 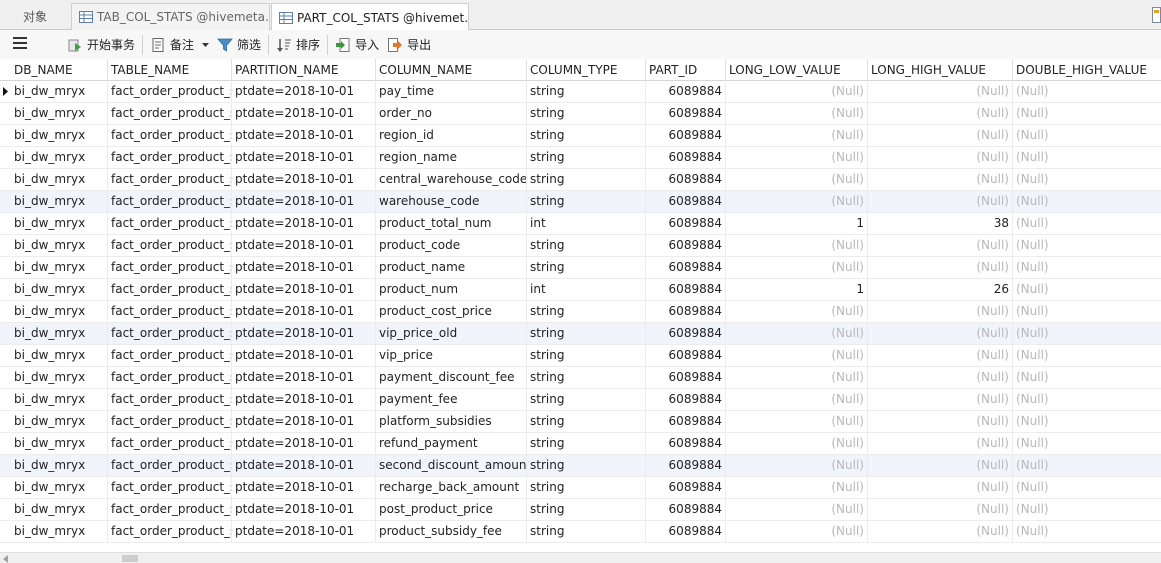 I want to click on table-cell: vip_price_old, so click(x=451, y=333).